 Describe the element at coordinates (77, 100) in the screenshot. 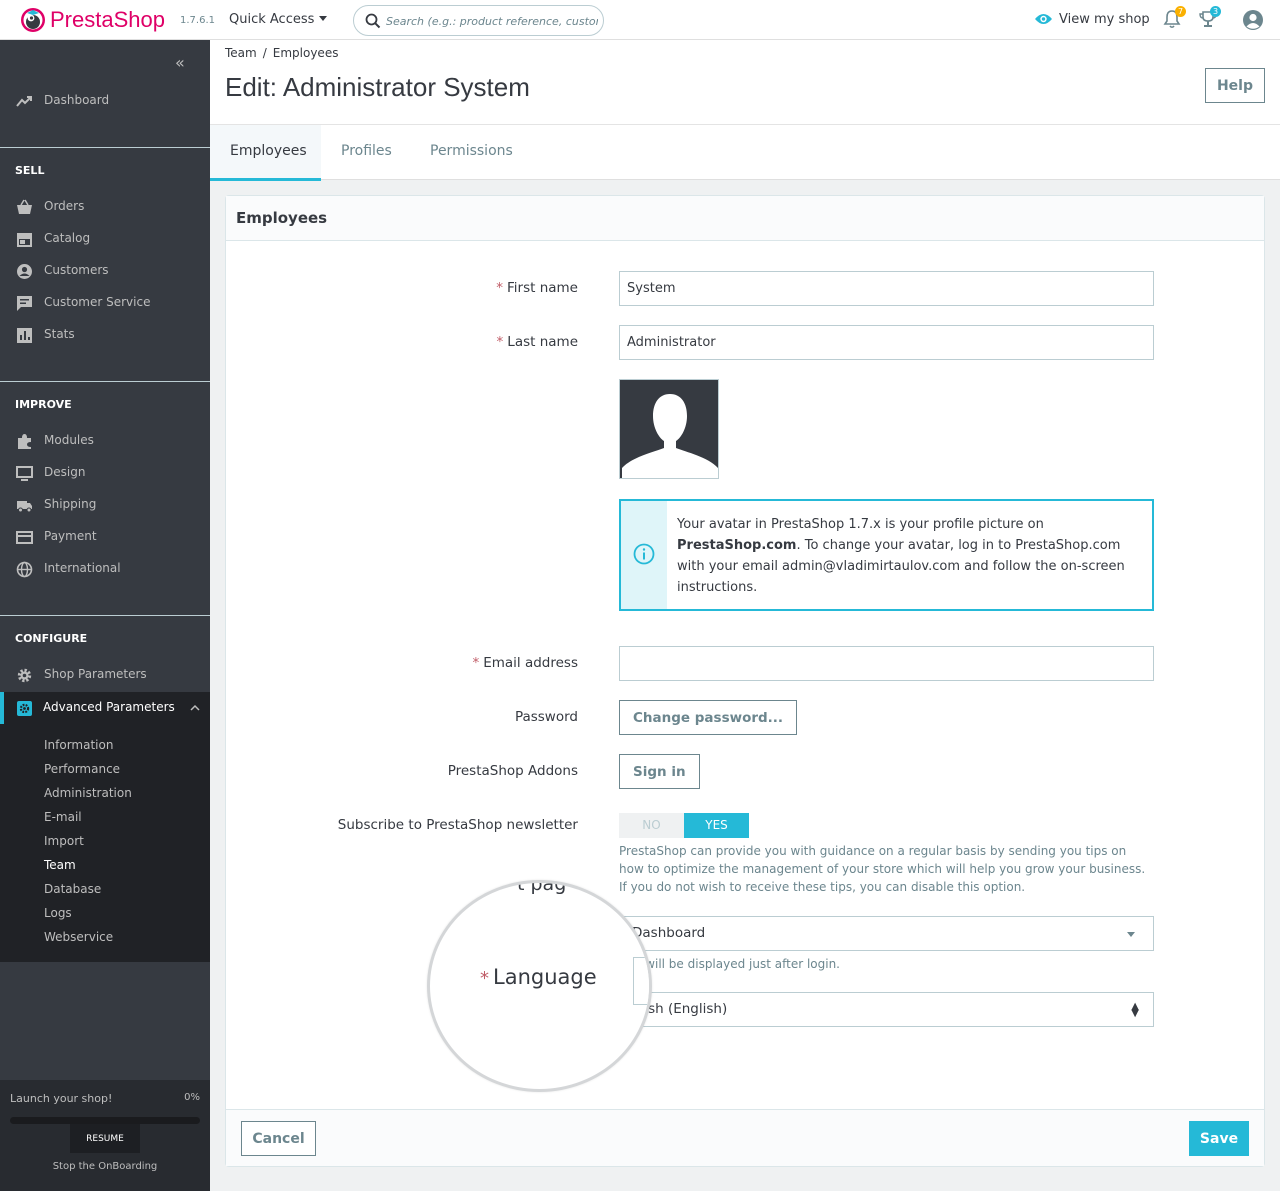

I see `sidebar-item-label: Dashboard` at that location.